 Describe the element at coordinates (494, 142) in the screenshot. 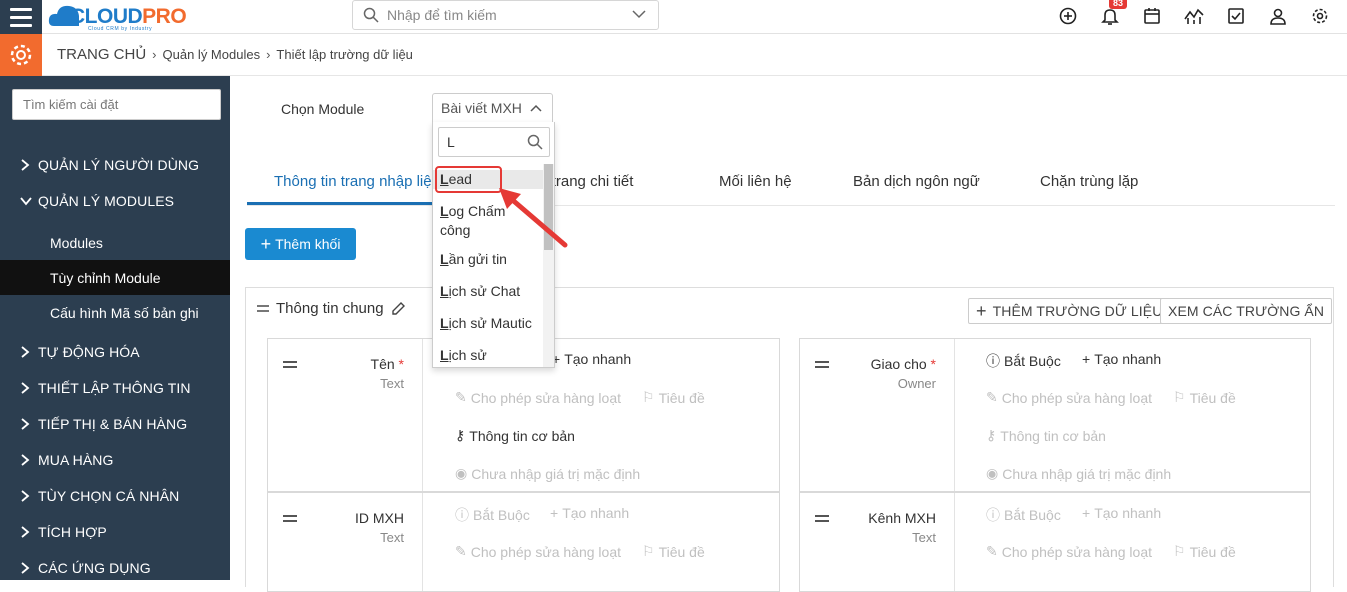

I see `module-dropdown-search-input: L` at that location.